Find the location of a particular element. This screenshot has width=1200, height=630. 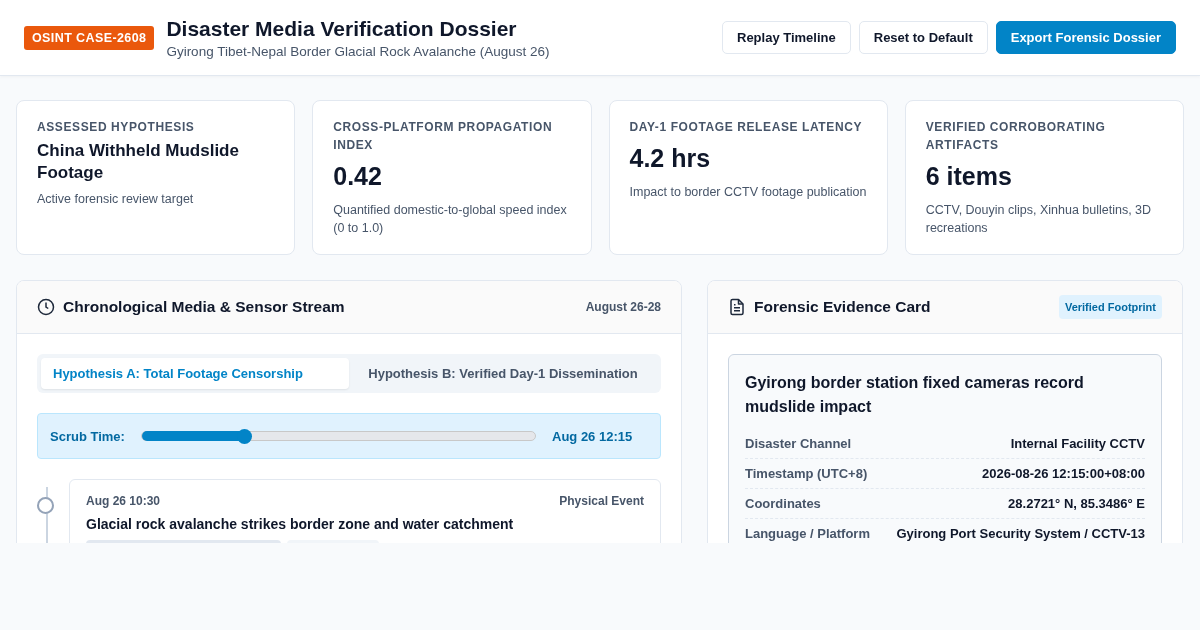

field-label: Language / Platform is located at coordinates (807, 533).